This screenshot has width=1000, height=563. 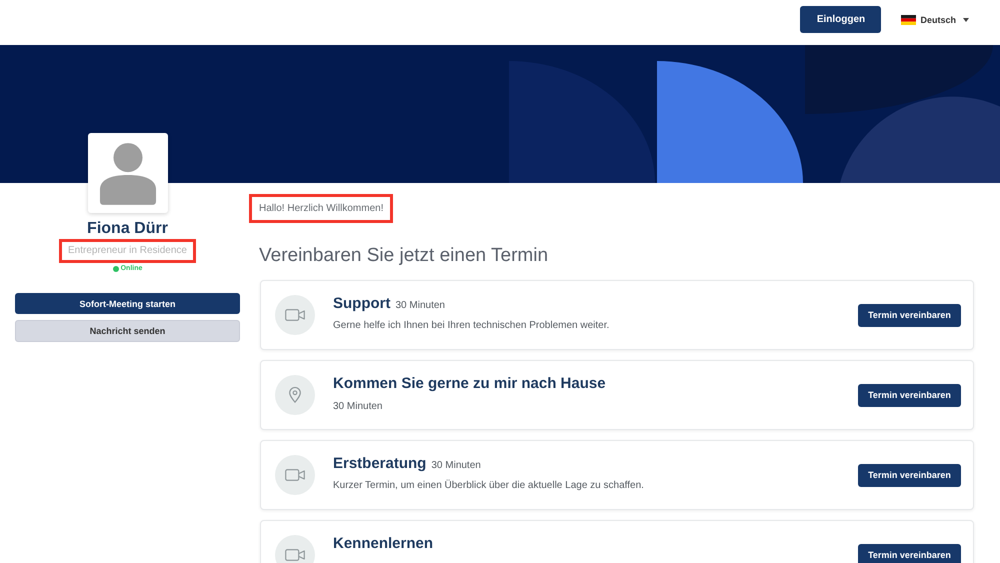 I want to click on language-selector: Deutsch, so click(x=935, y=20).